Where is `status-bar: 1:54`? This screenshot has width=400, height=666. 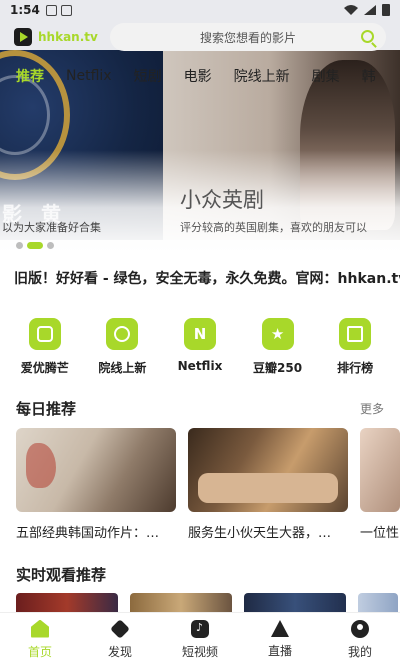 status-bar: 1:54 is located at coordinates (200, 10).